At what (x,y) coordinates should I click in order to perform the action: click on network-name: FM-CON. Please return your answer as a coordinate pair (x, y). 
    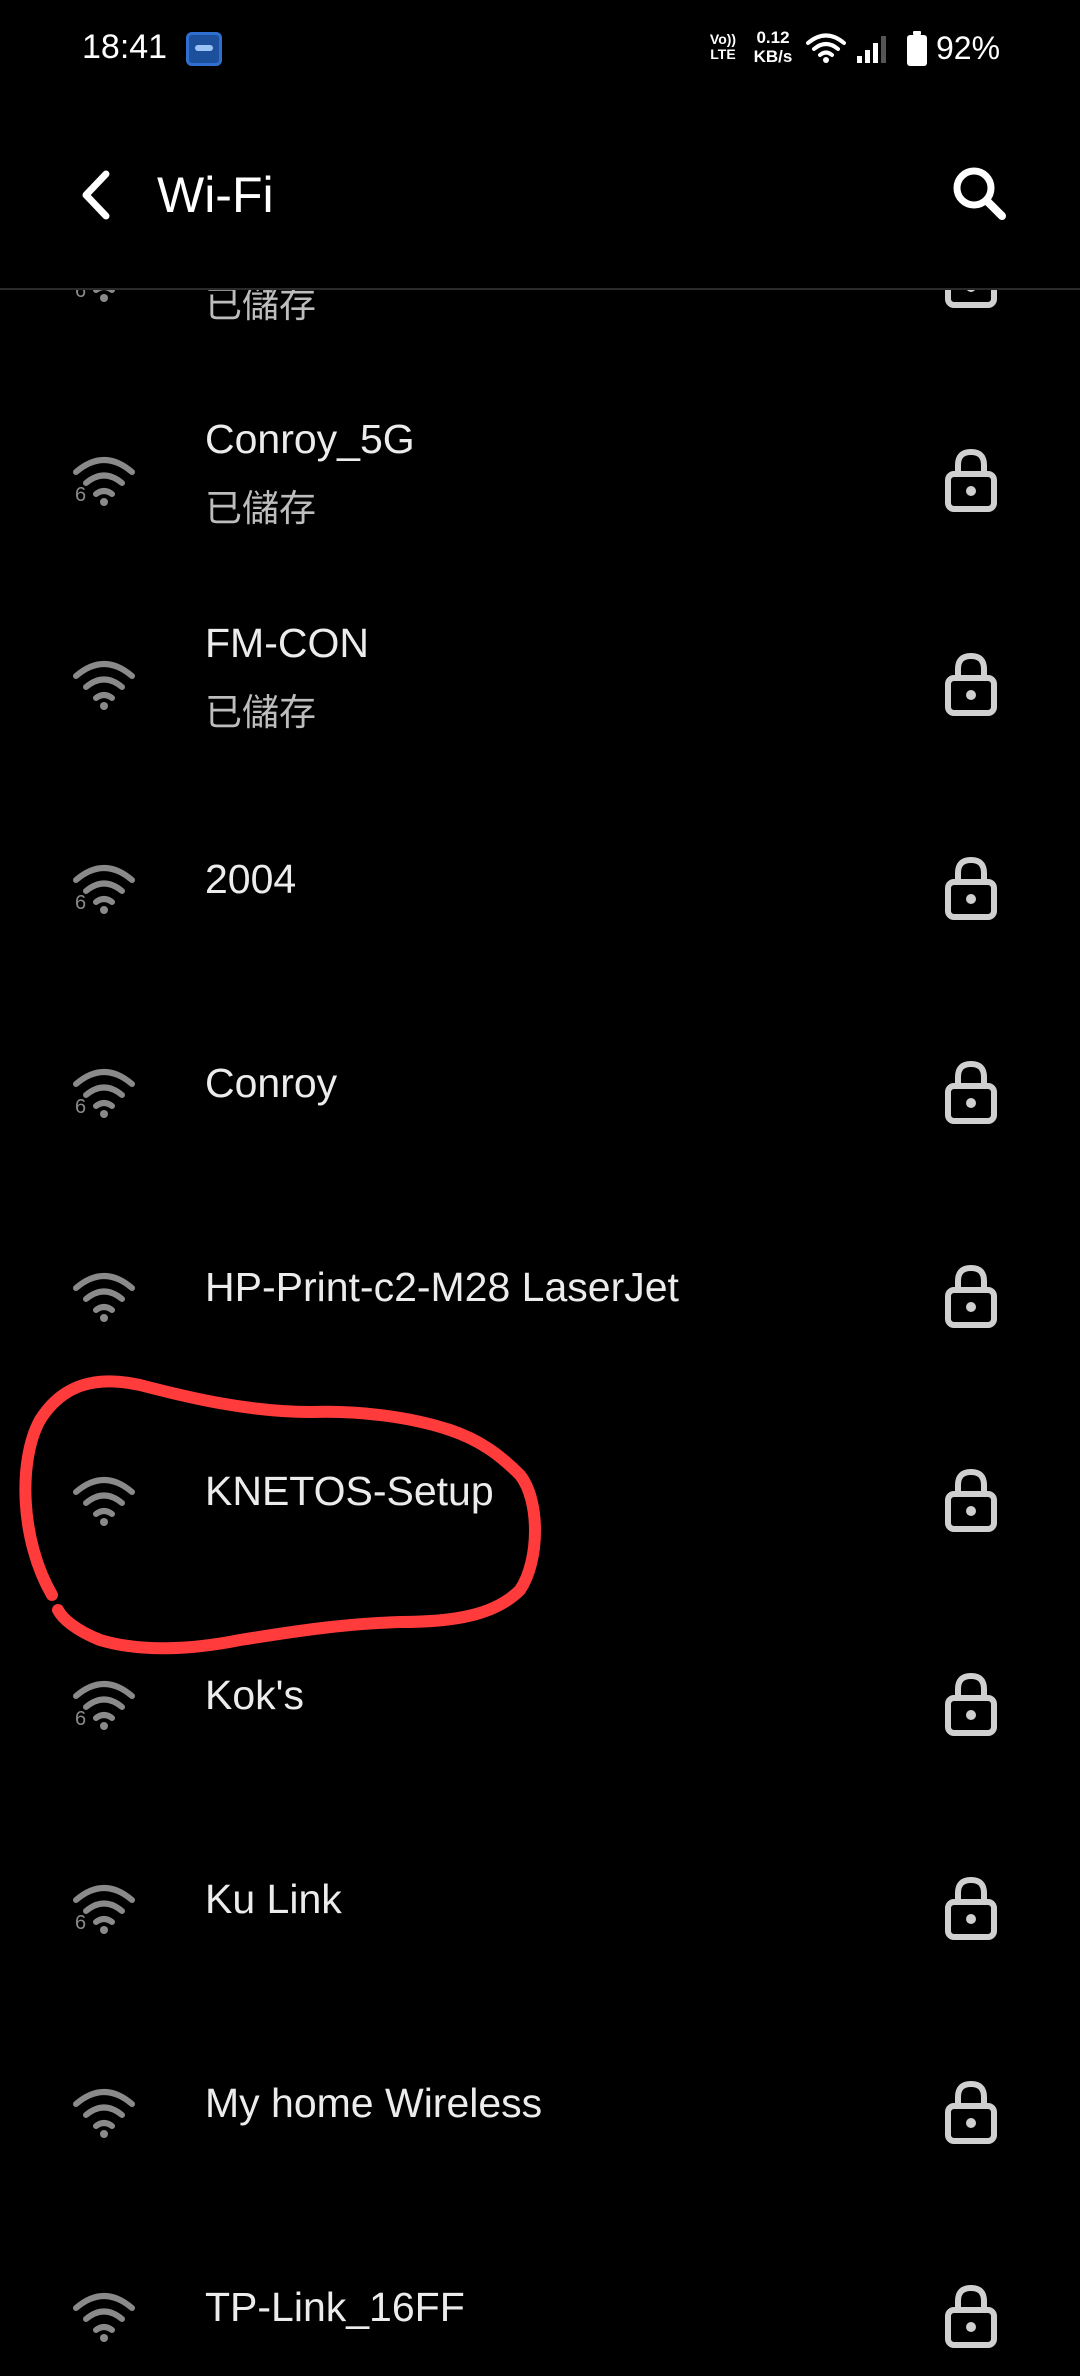
    Looking at the image, I should click on (287, 643).